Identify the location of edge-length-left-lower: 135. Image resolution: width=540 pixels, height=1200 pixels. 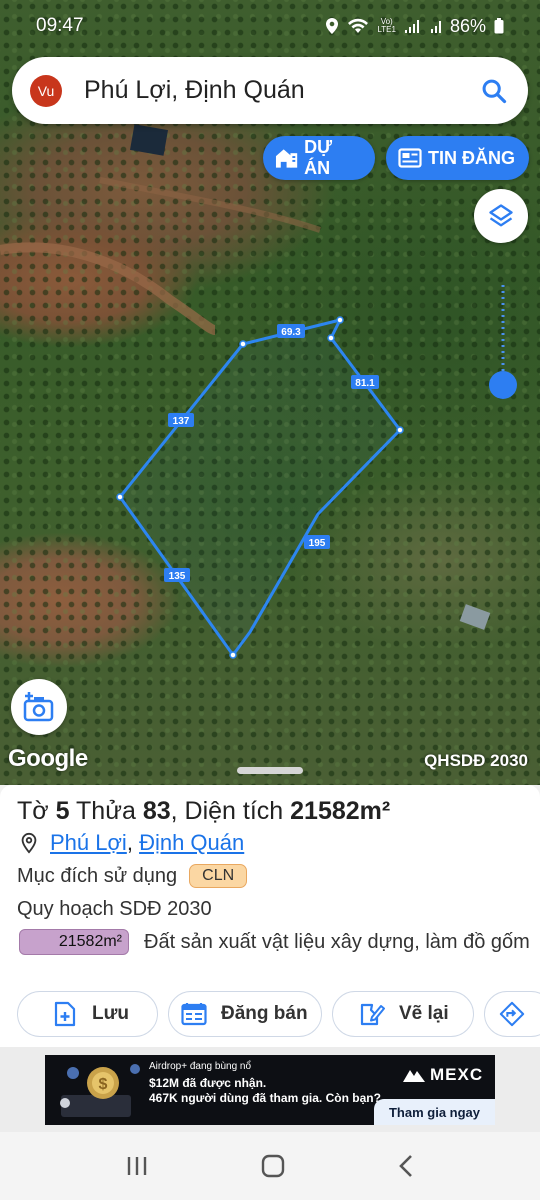
(177, 576).